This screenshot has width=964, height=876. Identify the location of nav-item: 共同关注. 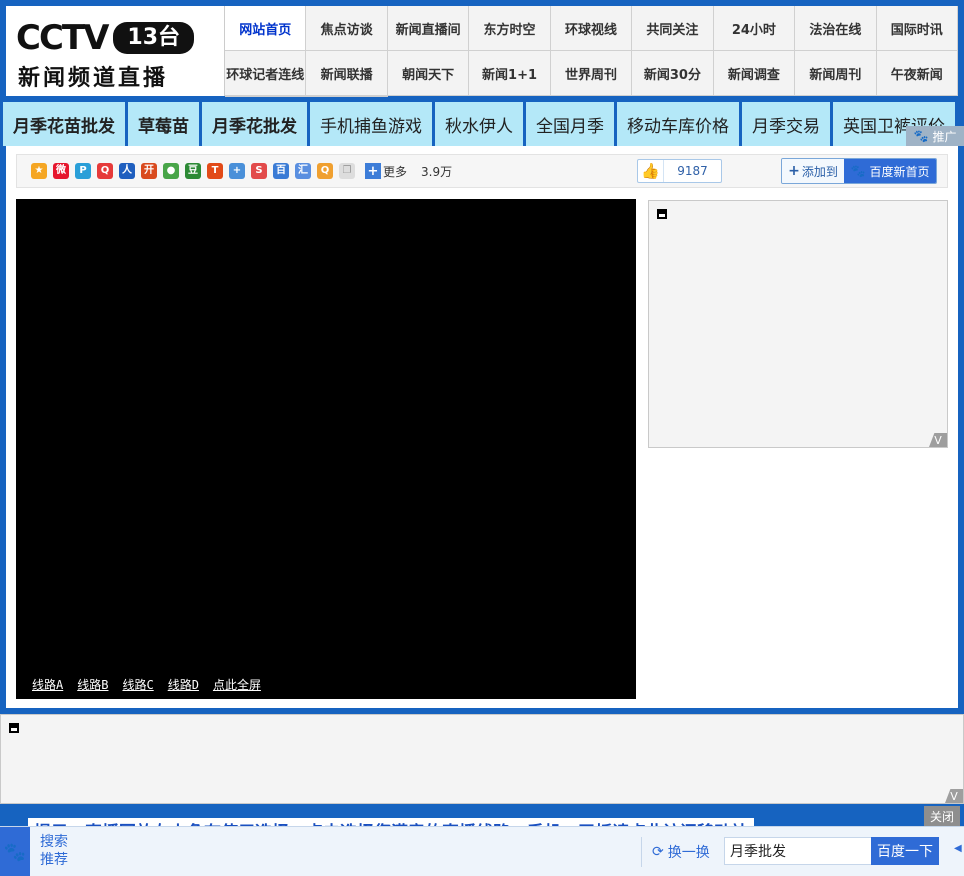
(673, 28).